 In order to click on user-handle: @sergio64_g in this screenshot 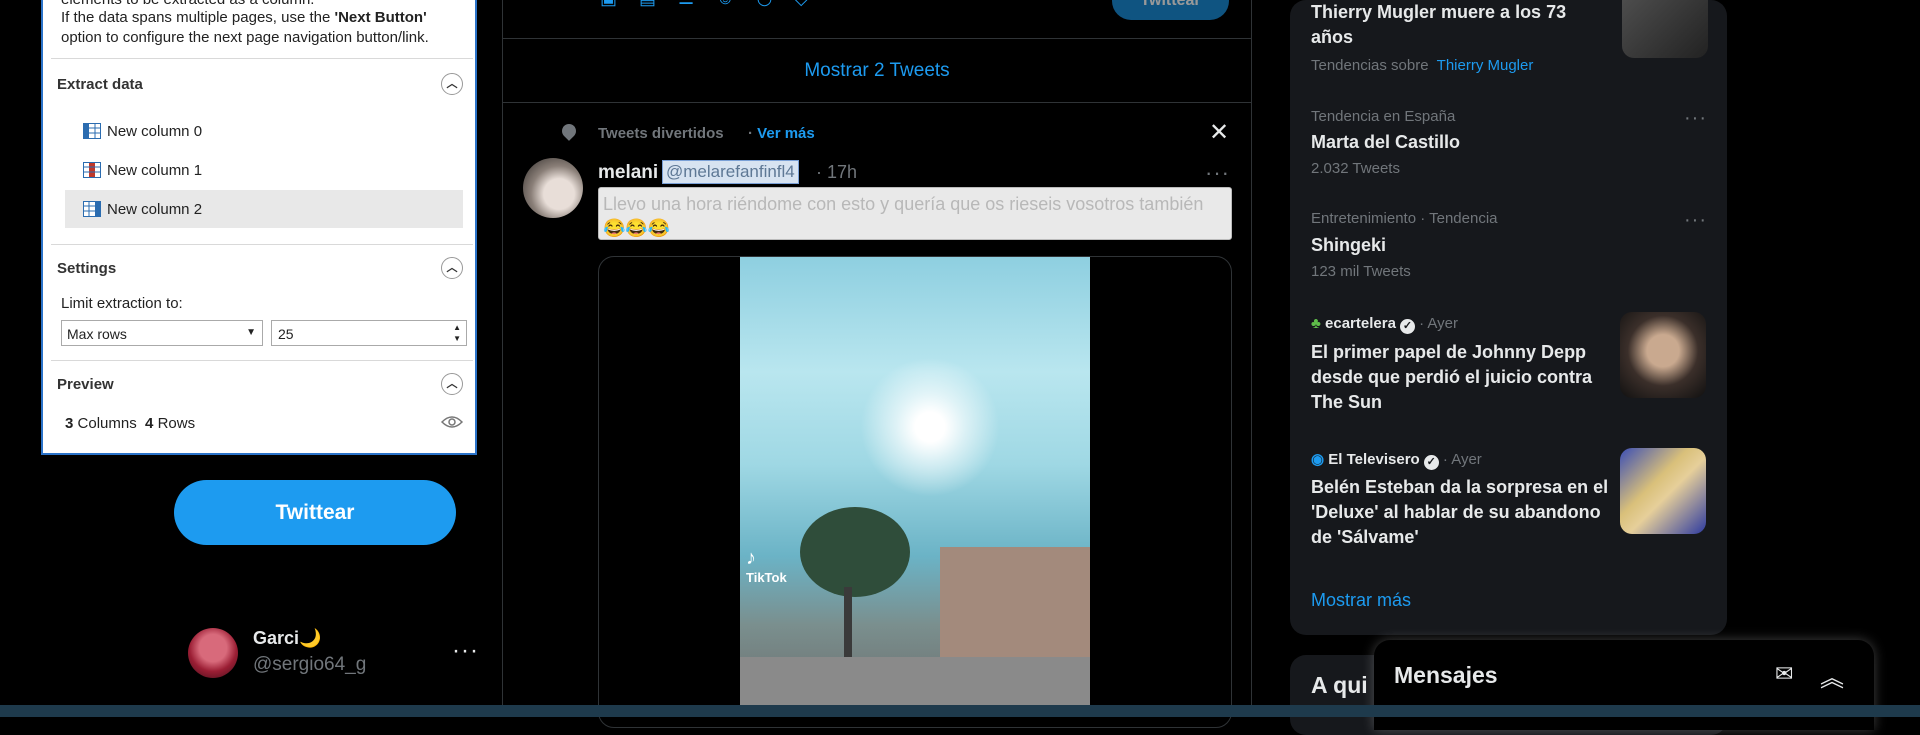, I will do `click(310, 664)`.